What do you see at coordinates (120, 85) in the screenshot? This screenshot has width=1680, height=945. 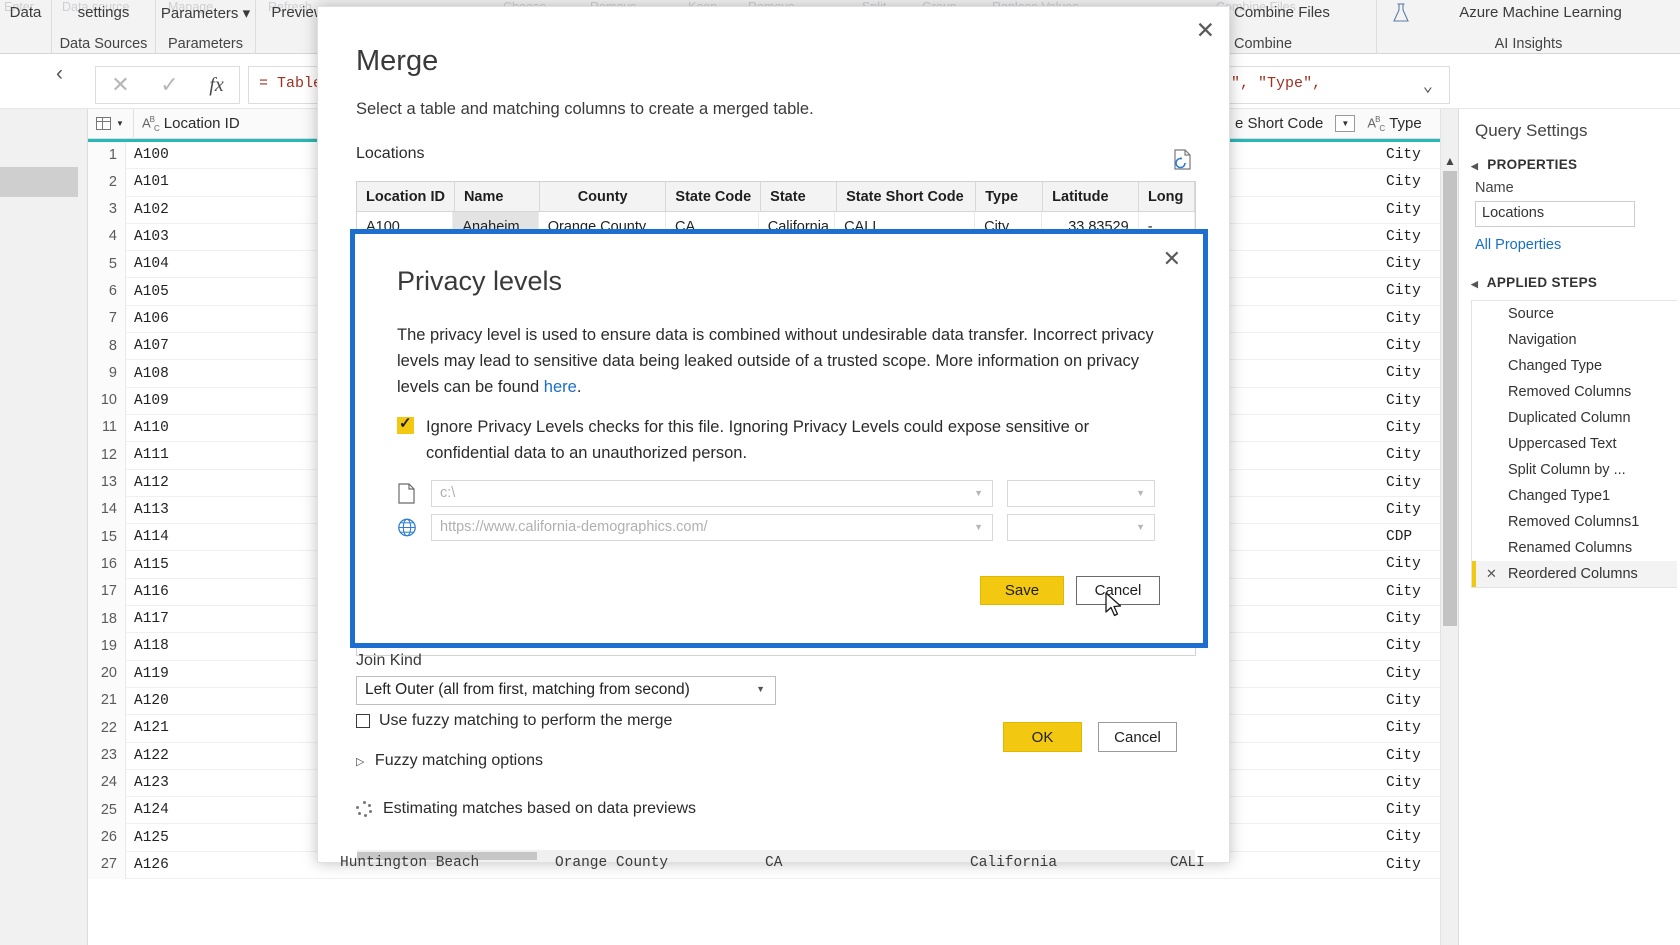 I see `formula-cancel-icon: ✕` at bounding box center [120, 85].